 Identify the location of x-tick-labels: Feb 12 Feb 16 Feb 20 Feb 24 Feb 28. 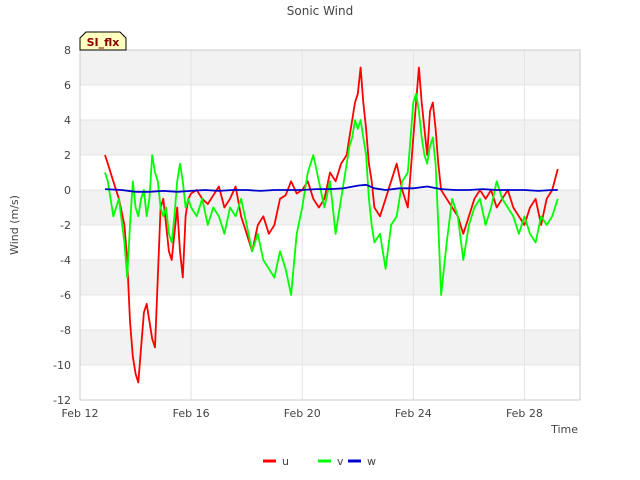
(302, 413).